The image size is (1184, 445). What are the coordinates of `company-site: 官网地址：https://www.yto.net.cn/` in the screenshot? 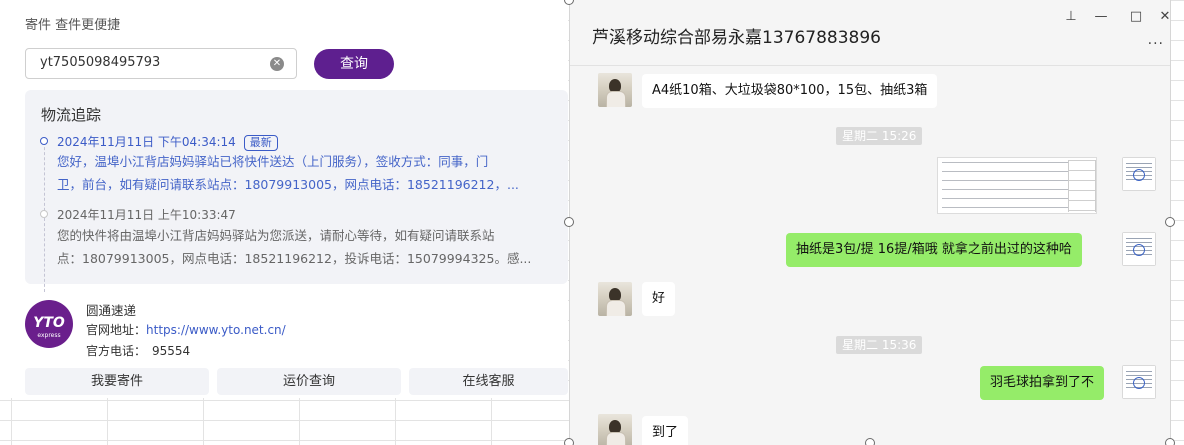 It's located at (186, 329).